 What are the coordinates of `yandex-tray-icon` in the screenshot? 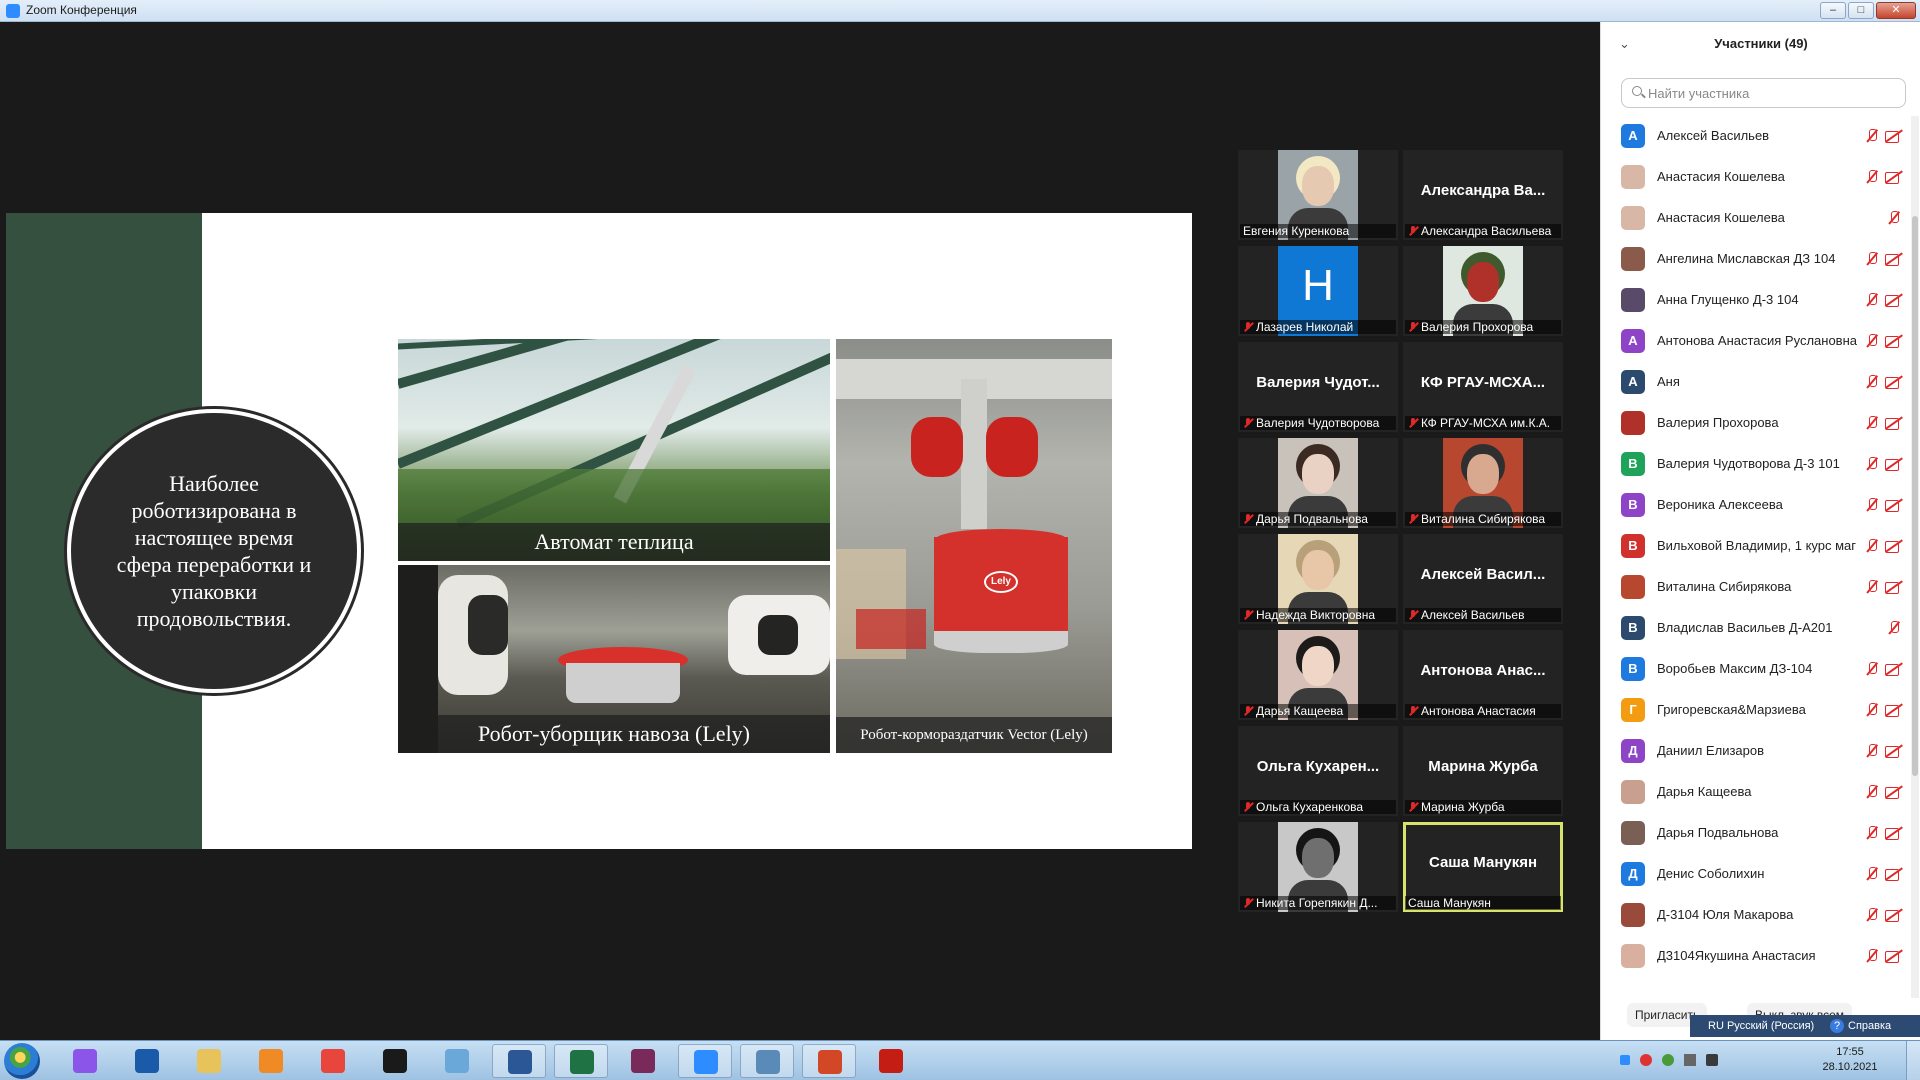 It's located at (1646, 1060).